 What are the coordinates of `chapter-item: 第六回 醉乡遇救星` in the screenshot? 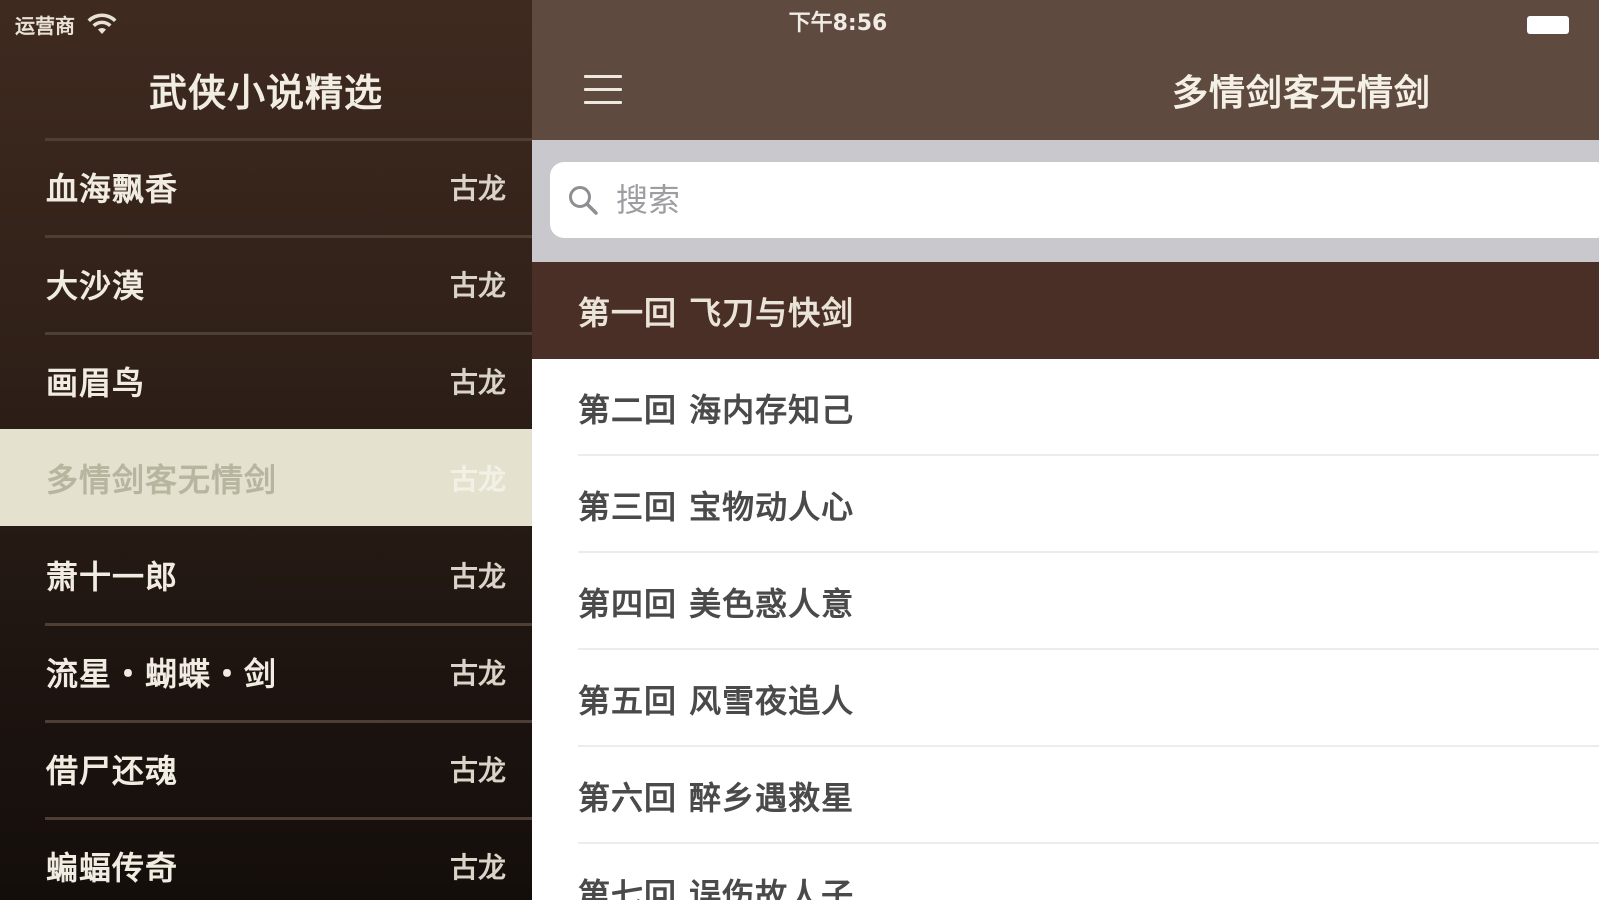 It's located at (1065, 795).